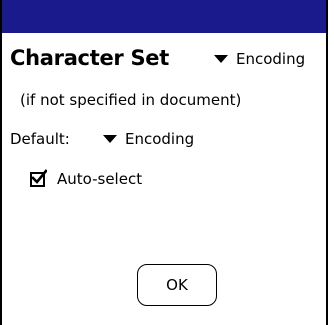 This screenshot has height=325, width=334. What do you see at coordinates (271, 59) in the screenshot?
I see `encoding-dropdown-value: Encoding` at bounding box center [271, 59].